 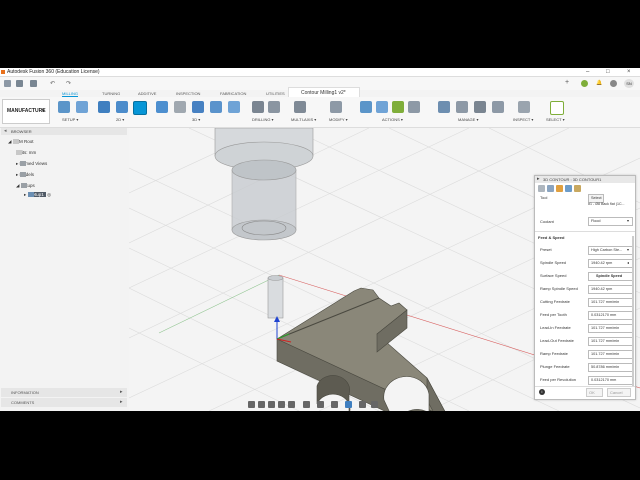 I want to click on grid-settings-icon, so click(x=320, y=404).